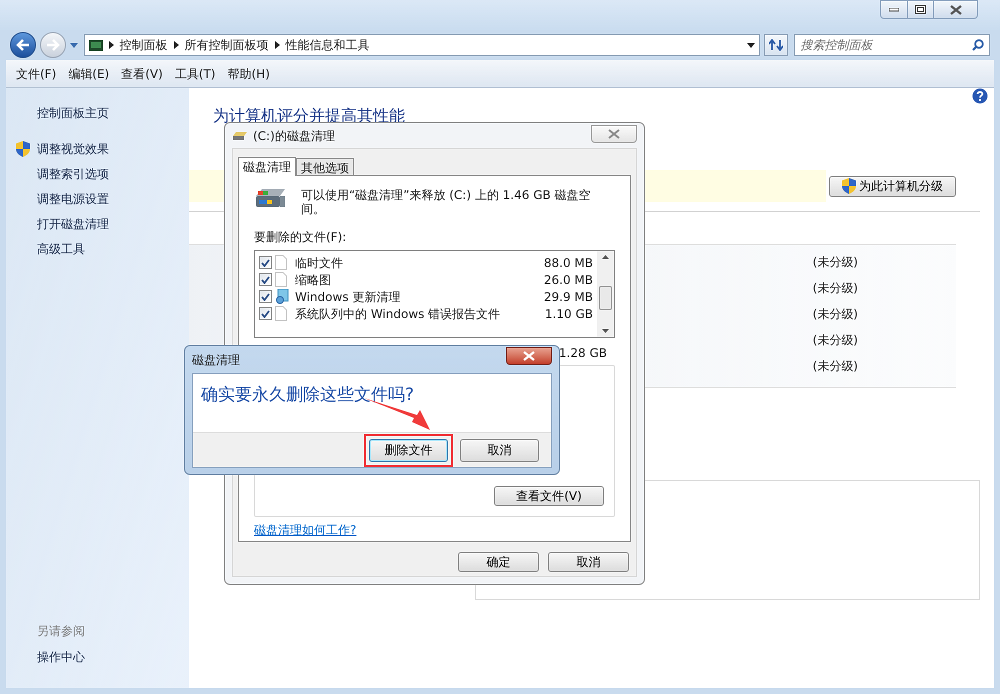 The image size is (1000, 694). Describe the element at coordinates (426, 279) in the screenshot. I see `file-row: 缩略图 26.0 MB` at that location.